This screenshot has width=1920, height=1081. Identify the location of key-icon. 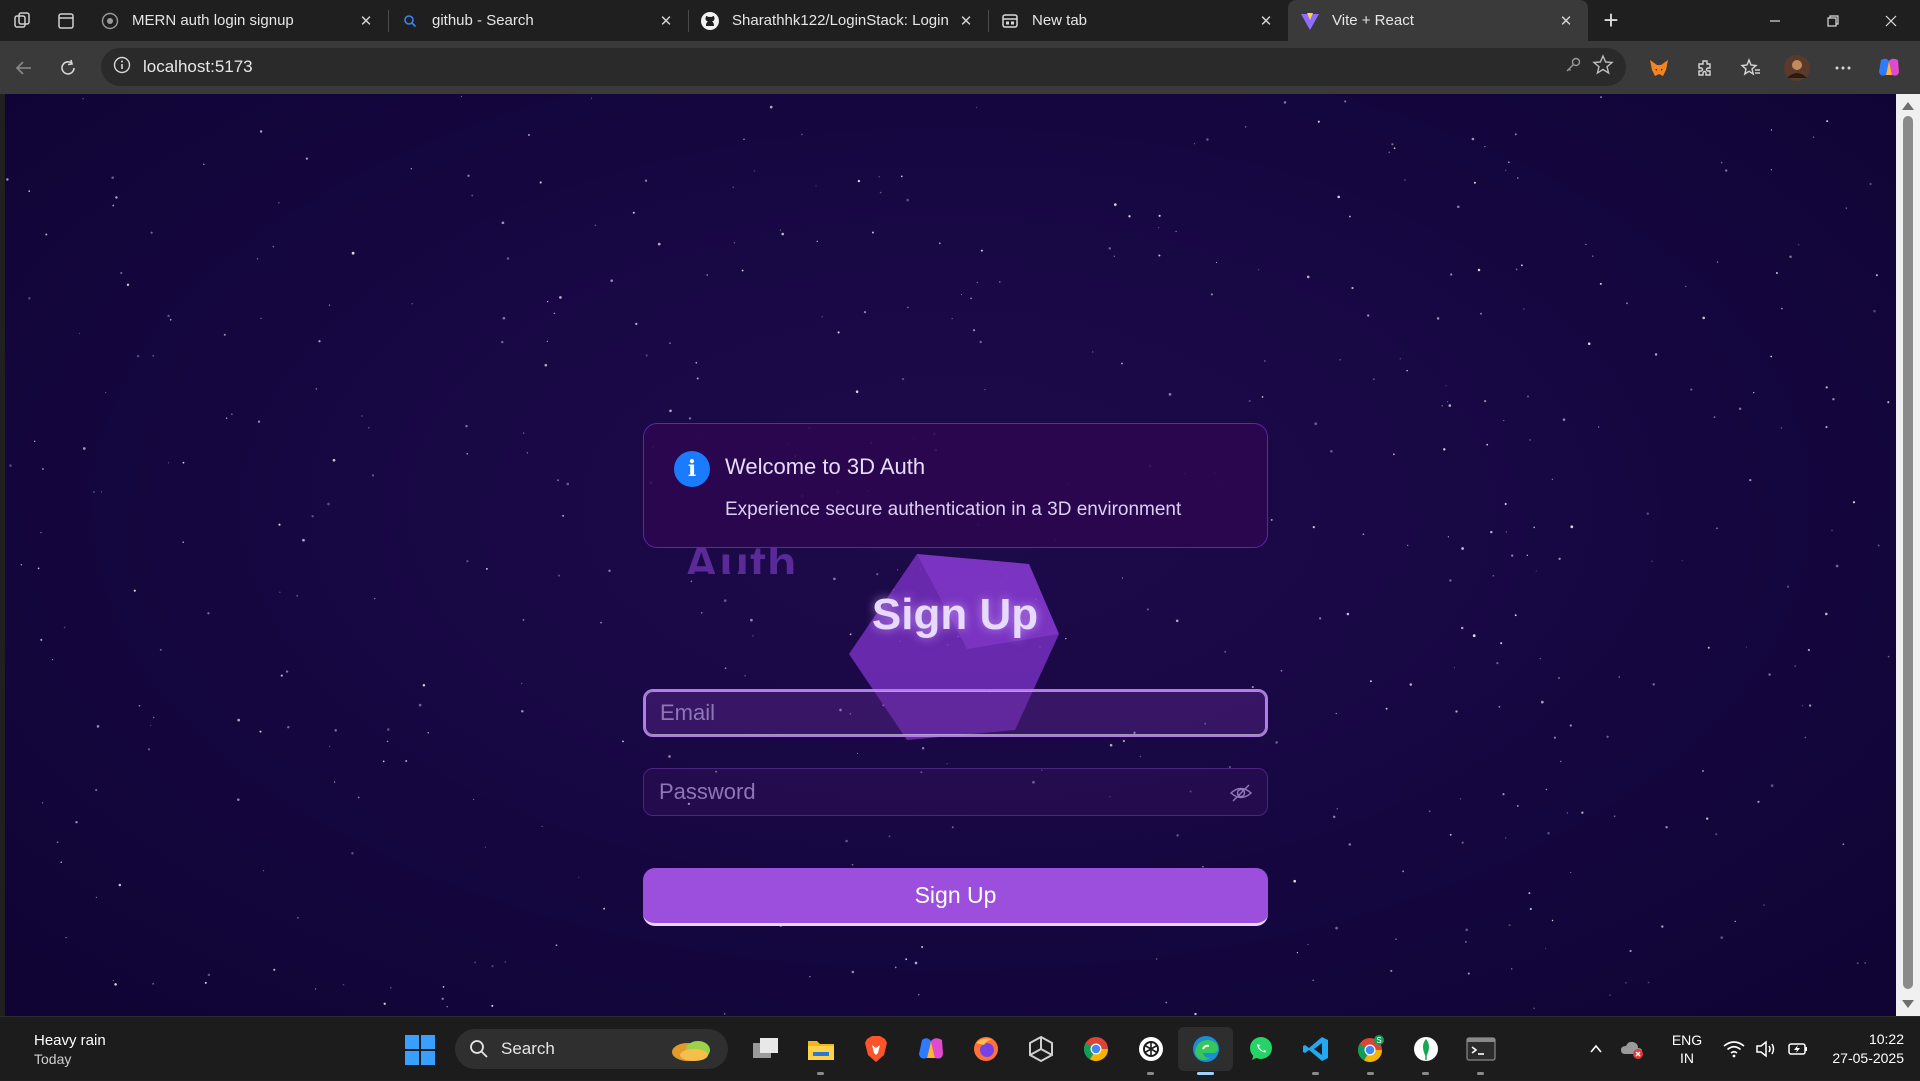
(1573, 67).